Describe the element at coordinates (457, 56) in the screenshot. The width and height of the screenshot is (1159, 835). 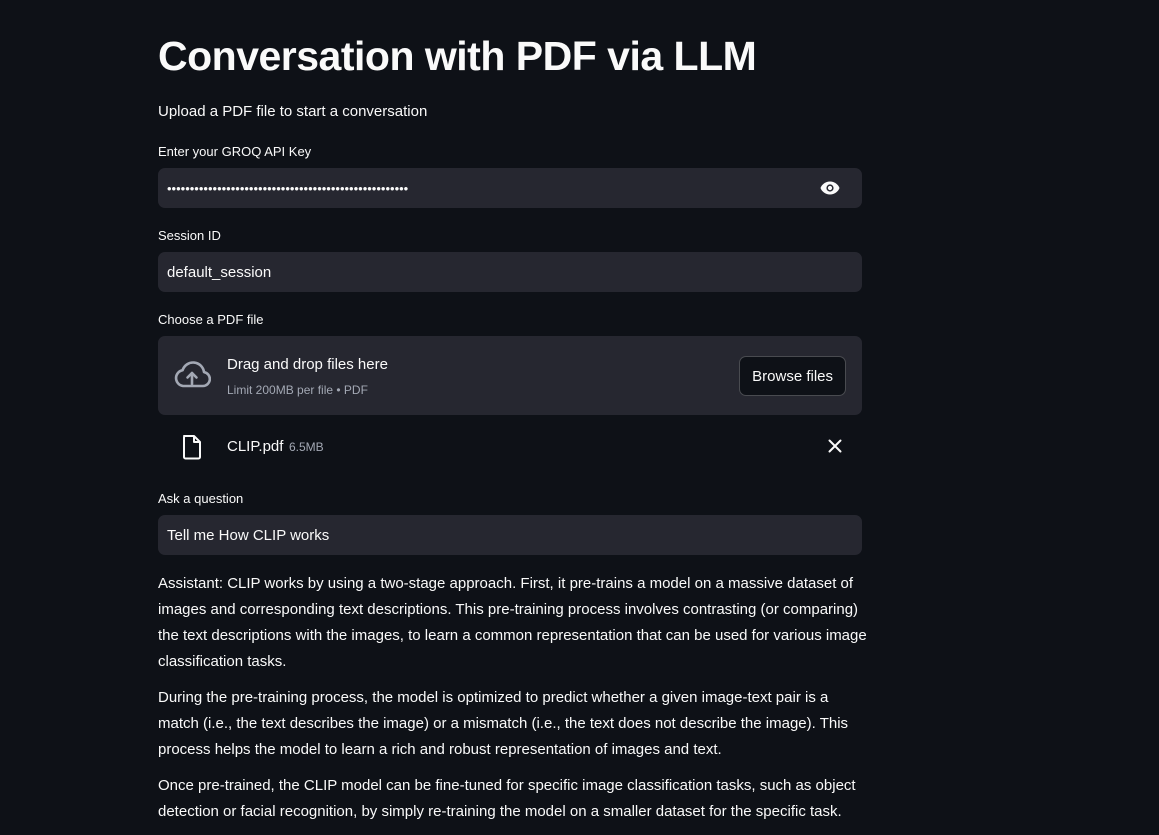
I see `page-title: Conversation with PDF via LLM` at that location.